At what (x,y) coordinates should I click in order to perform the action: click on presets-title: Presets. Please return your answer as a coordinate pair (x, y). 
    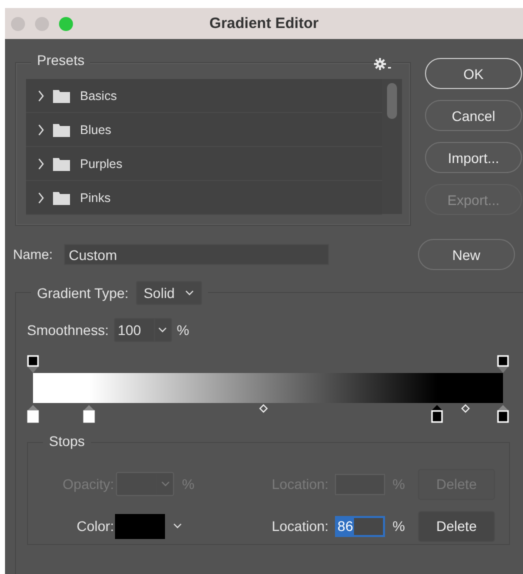
    Looking at the image, I should click on (60, 60).